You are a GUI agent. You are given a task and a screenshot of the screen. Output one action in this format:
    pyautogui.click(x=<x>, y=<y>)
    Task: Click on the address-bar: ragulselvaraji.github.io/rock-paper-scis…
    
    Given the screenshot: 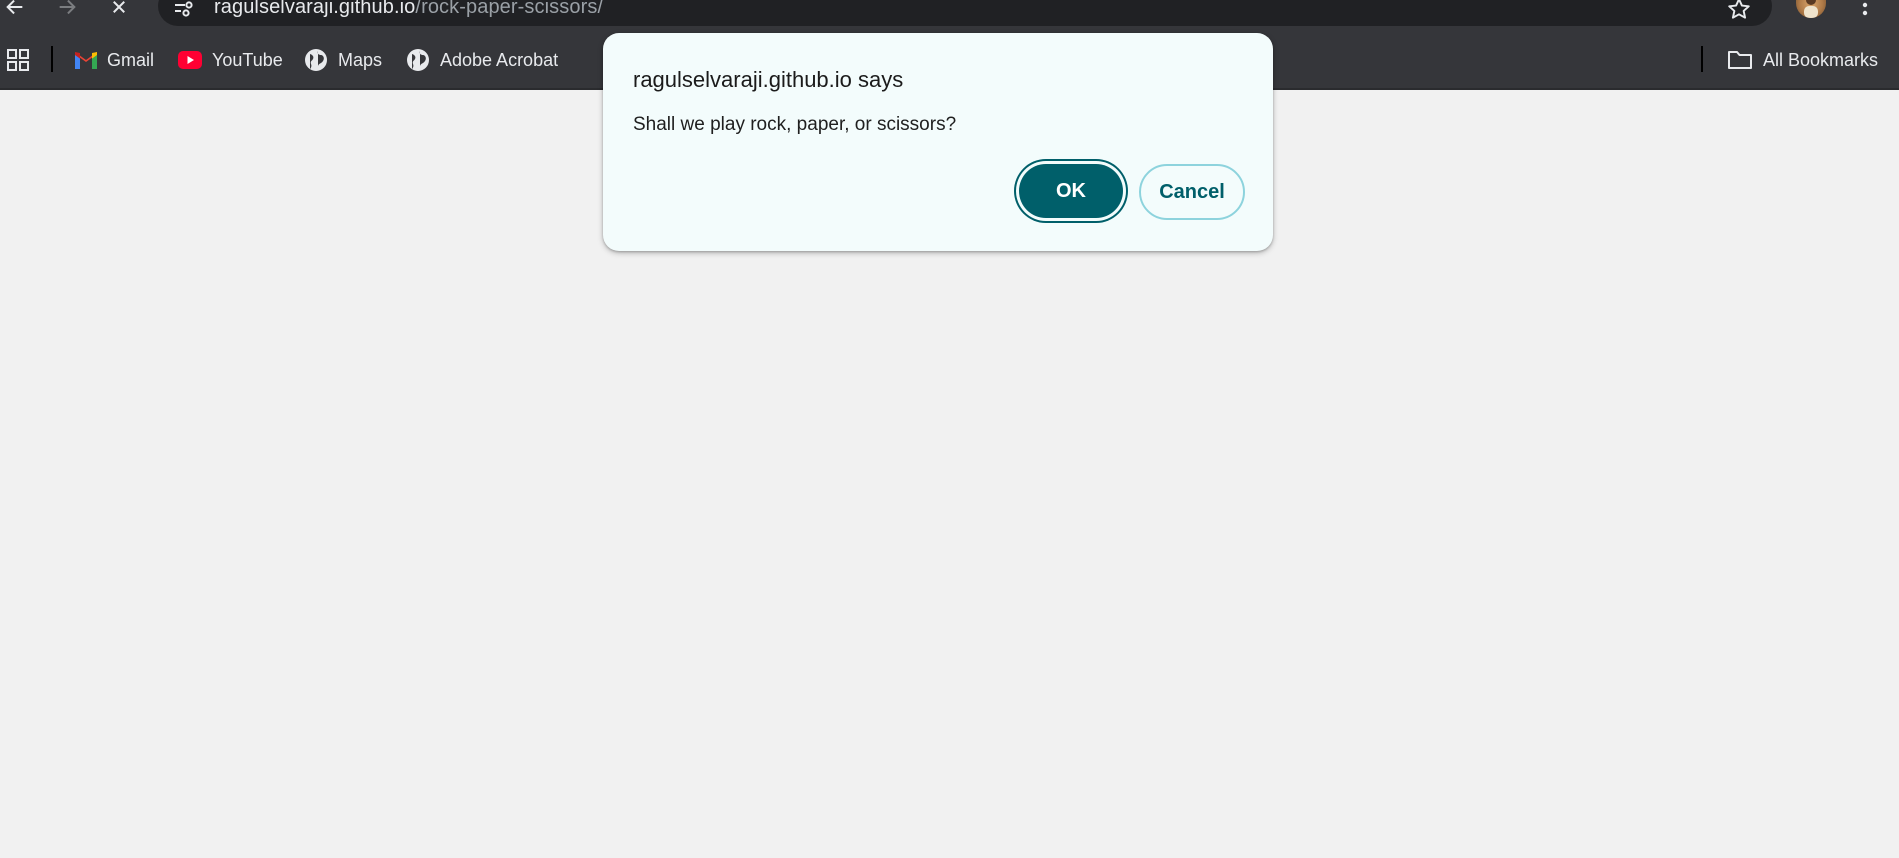 What is the action you would take?
    pyautogui.click(x=965, y=13)
    